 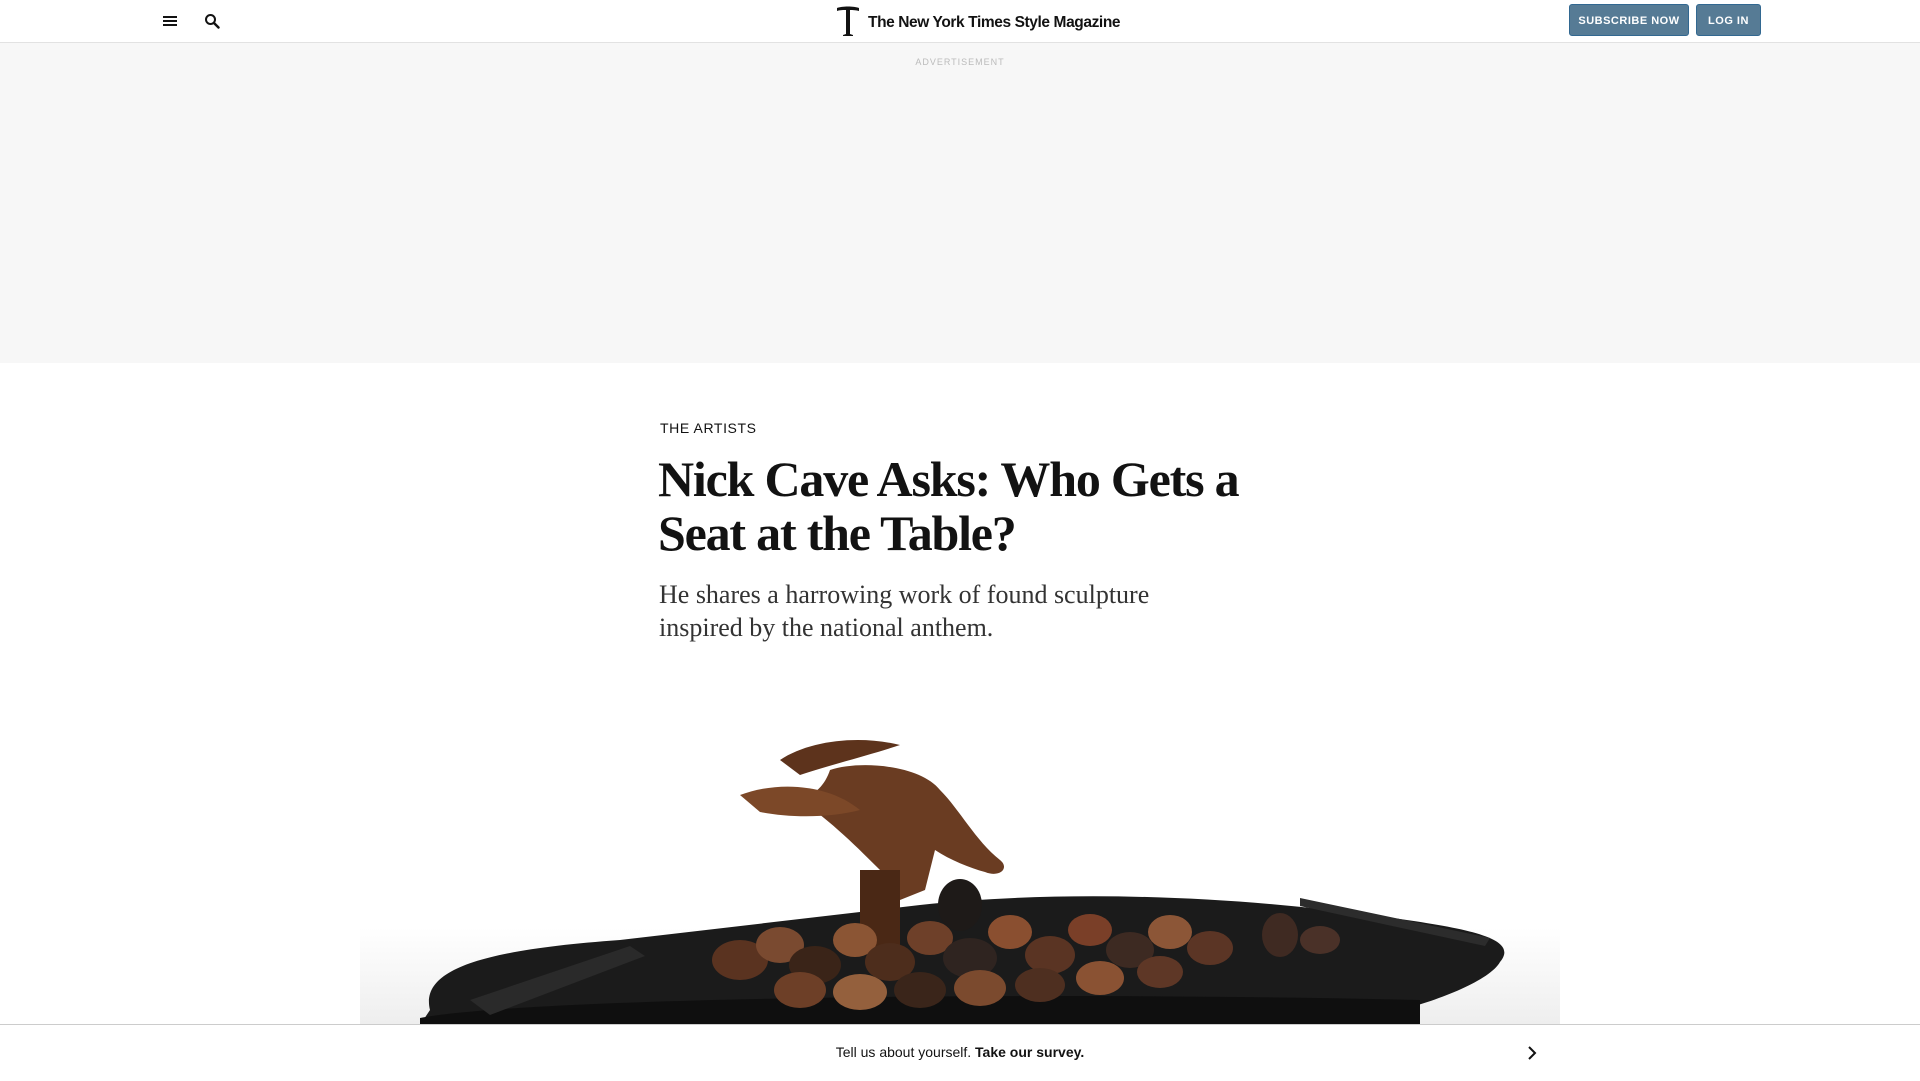 I want to click on search-icon, so click(x=212, y=21).